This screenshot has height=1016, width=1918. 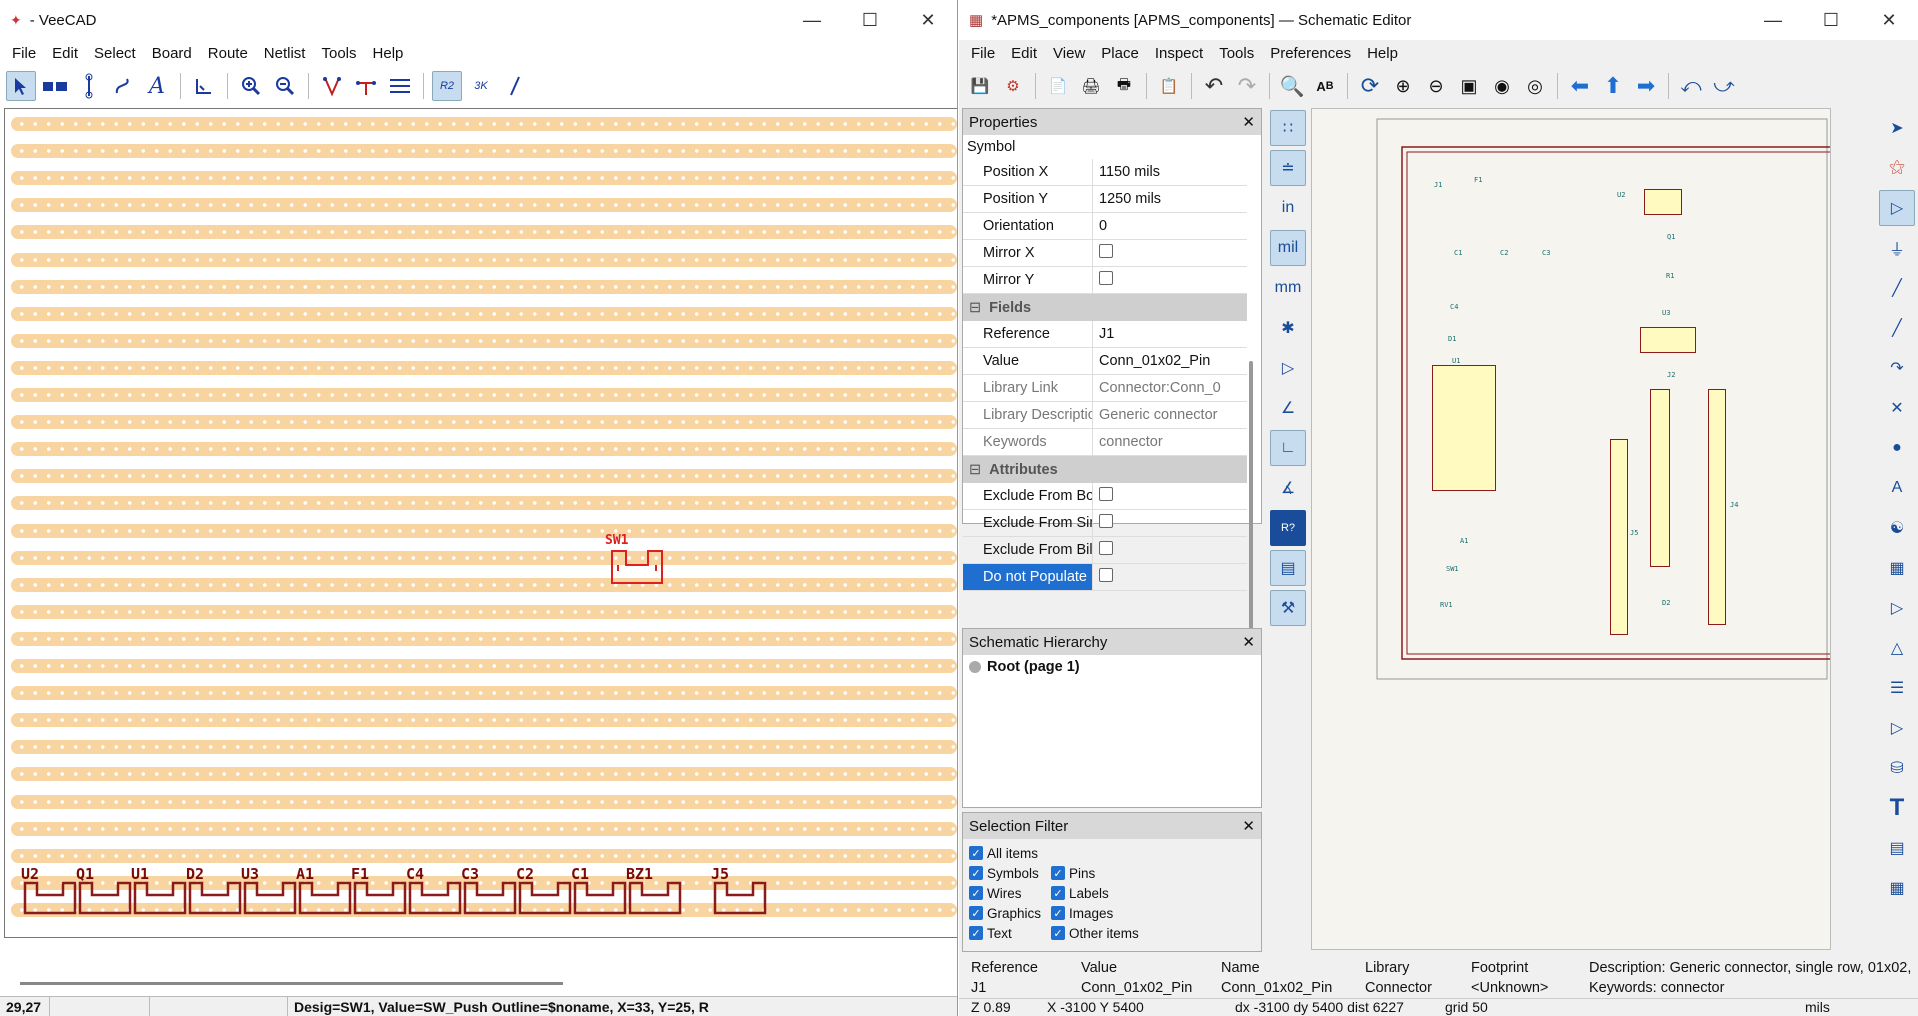 What do you see at coordinates (1897, 608) in the screenshot?
I see `global-label-icon: ▷` at bounding box center [1897, 608].